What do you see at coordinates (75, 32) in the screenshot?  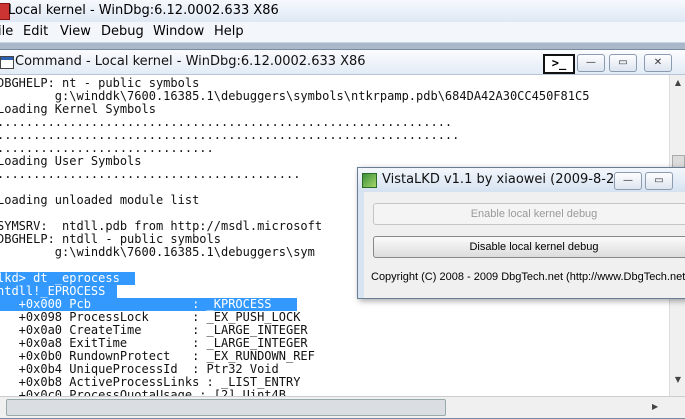 I see `menu-view: View` at bounding box center [75, 32].